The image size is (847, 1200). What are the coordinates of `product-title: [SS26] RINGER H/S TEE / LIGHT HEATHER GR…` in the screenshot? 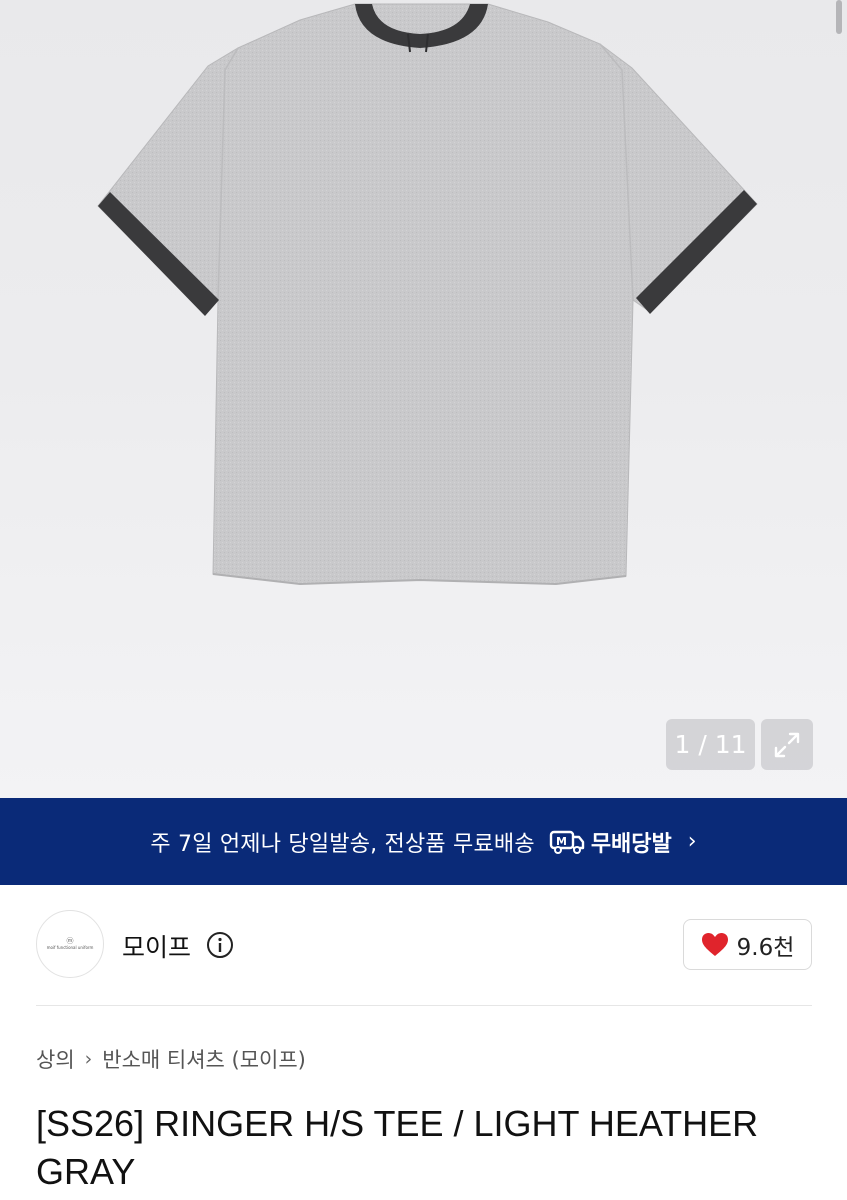 It's located at (397, 1147).